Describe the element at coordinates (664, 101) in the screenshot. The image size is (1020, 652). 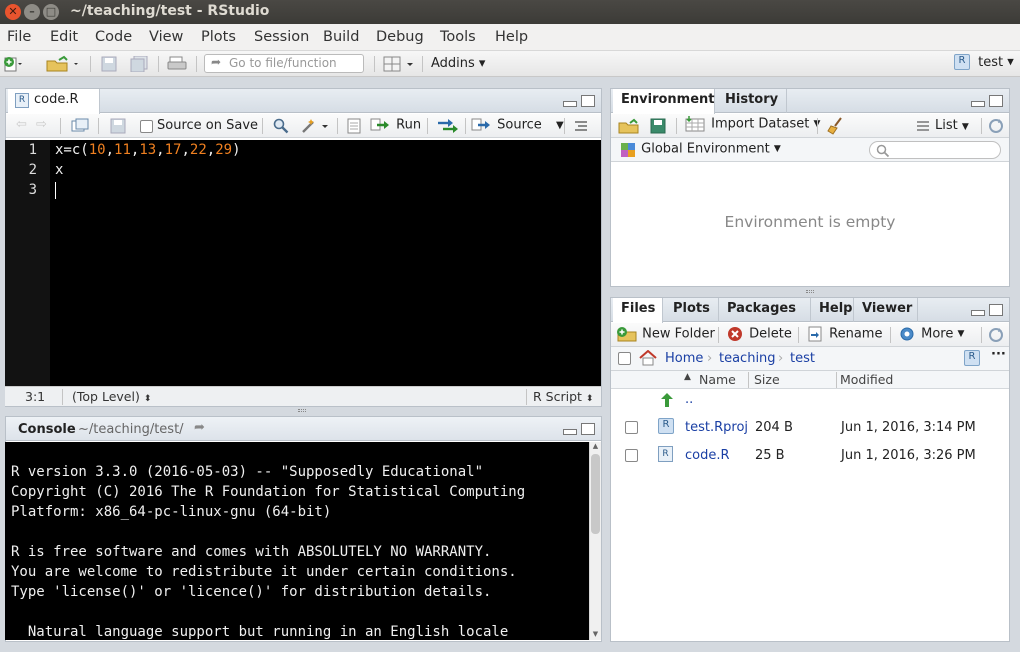
I see `tab-environment: Environment` at that location.